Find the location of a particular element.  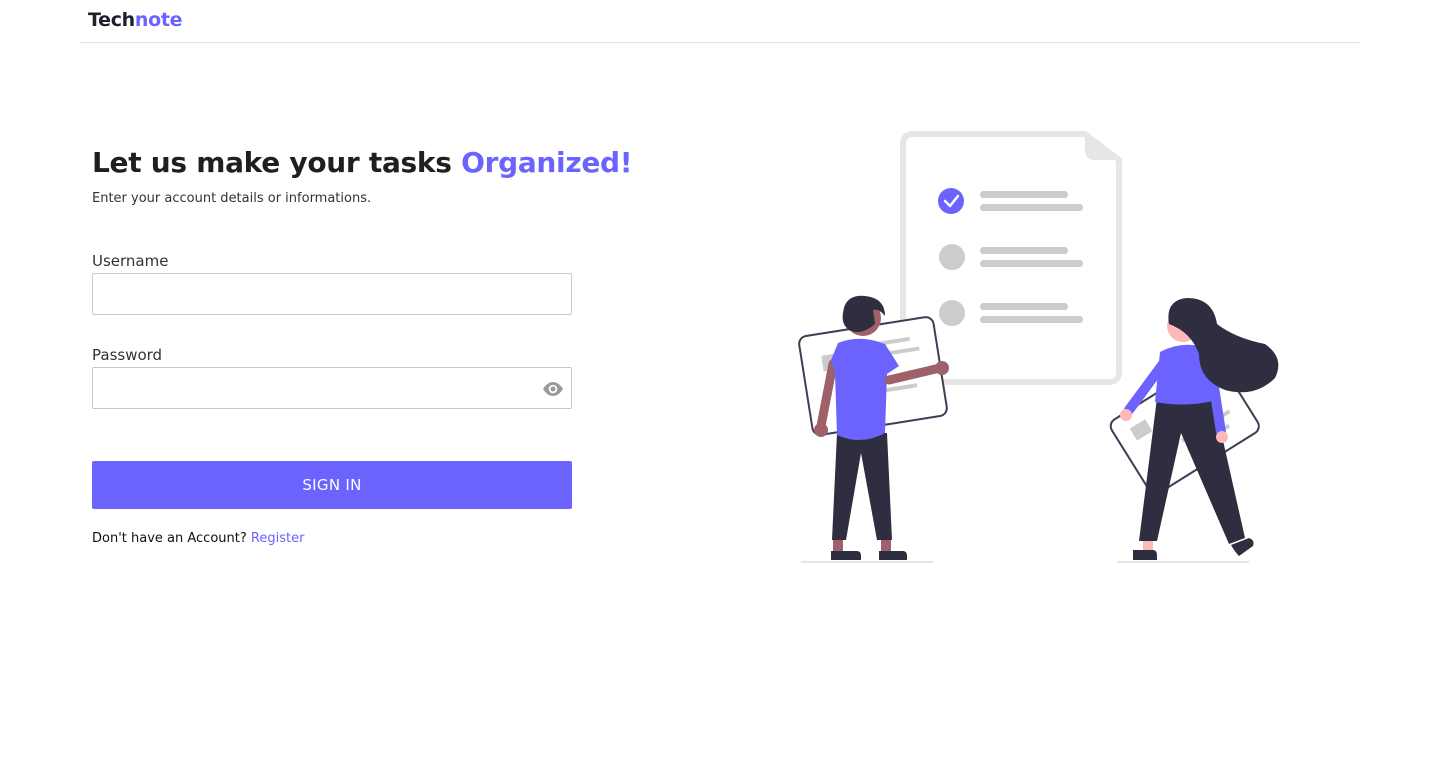

password-label: Password is located at coordinates (127, 355).